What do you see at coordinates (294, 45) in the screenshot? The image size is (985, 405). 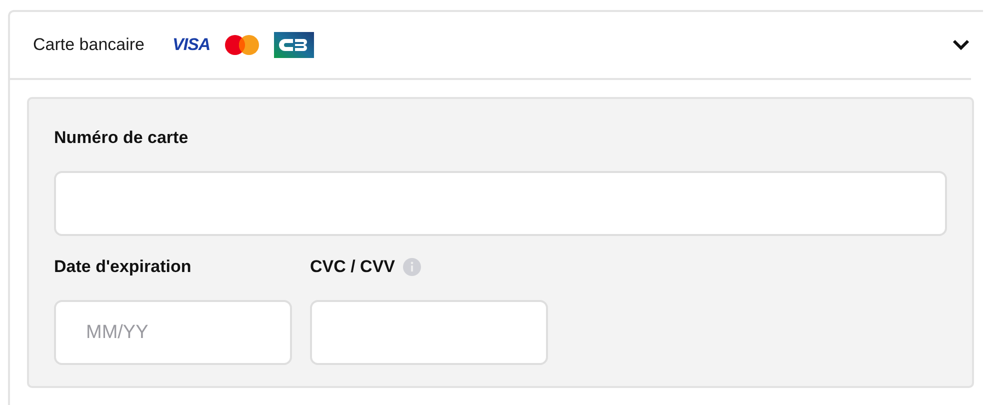 I see `cb-logo` at bounding box center [294, 45].